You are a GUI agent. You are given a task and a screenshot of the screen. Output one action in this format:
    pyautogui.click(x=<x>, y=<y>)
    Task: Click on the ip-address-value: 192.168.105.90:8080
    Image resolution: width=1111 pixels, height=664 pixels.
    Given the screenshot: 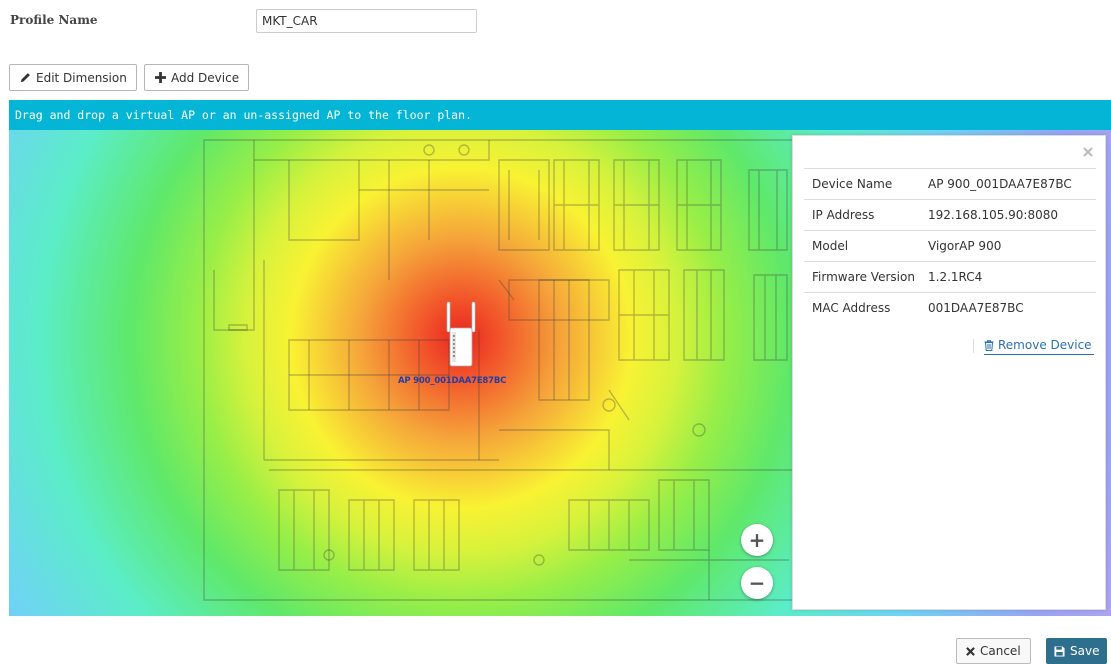 What is the action you would take?
    pyautogui.click(x=1008, y=215)
    